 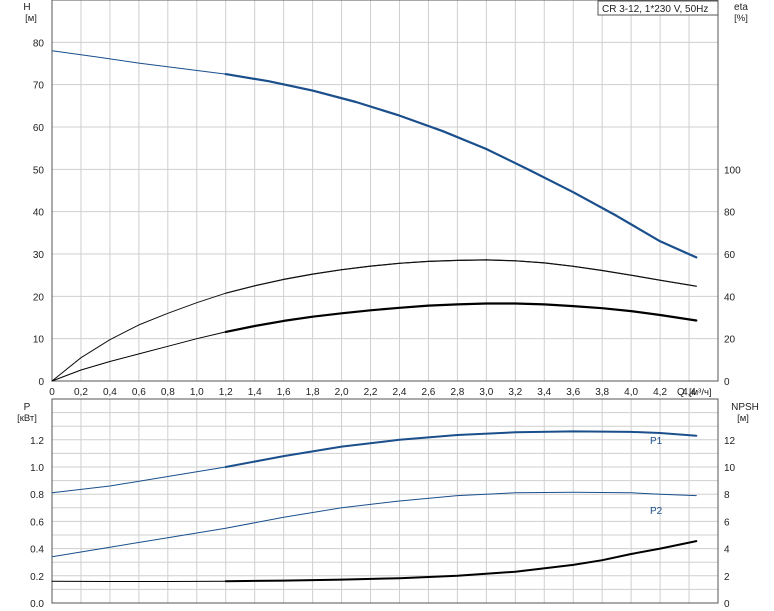 What do you see at coordinates (730, 441) in the screenshot?
I see `npsh-tick-label: 12` at bounding box center [730, 441].